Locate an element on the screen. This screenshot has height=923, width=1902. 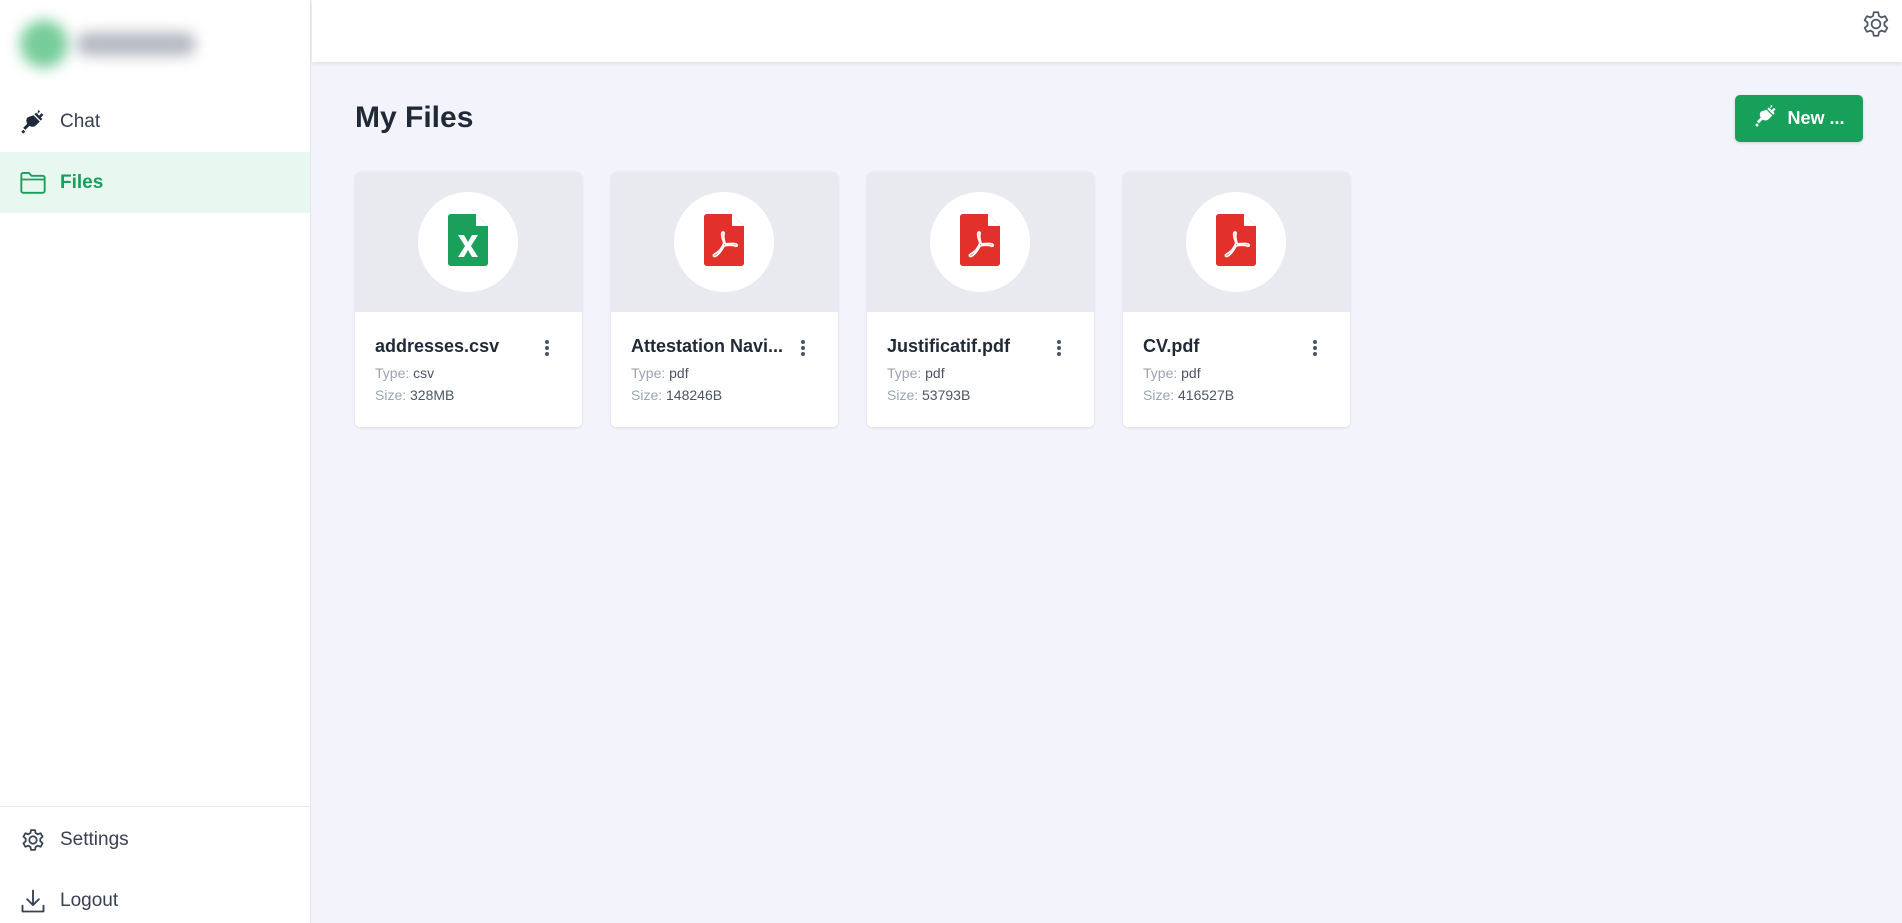
file-card: CV.pdf Type: pdf Size: 416527B is located at coordinates (1236, 299).